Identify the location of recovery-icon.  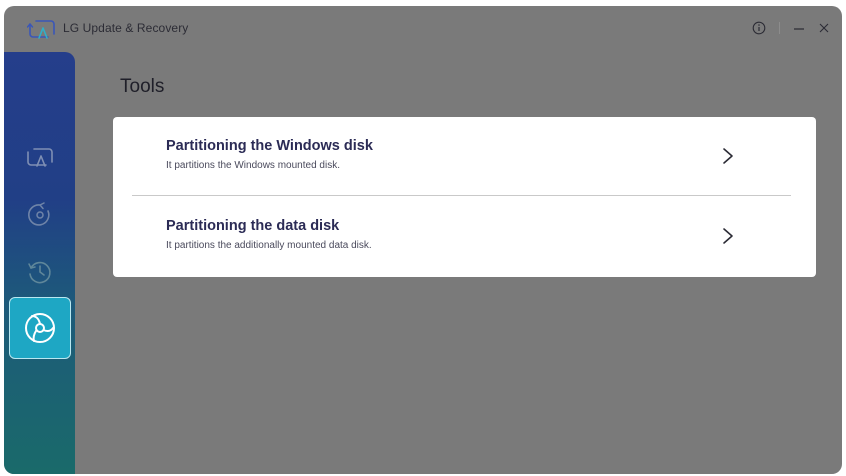
(39, 214).